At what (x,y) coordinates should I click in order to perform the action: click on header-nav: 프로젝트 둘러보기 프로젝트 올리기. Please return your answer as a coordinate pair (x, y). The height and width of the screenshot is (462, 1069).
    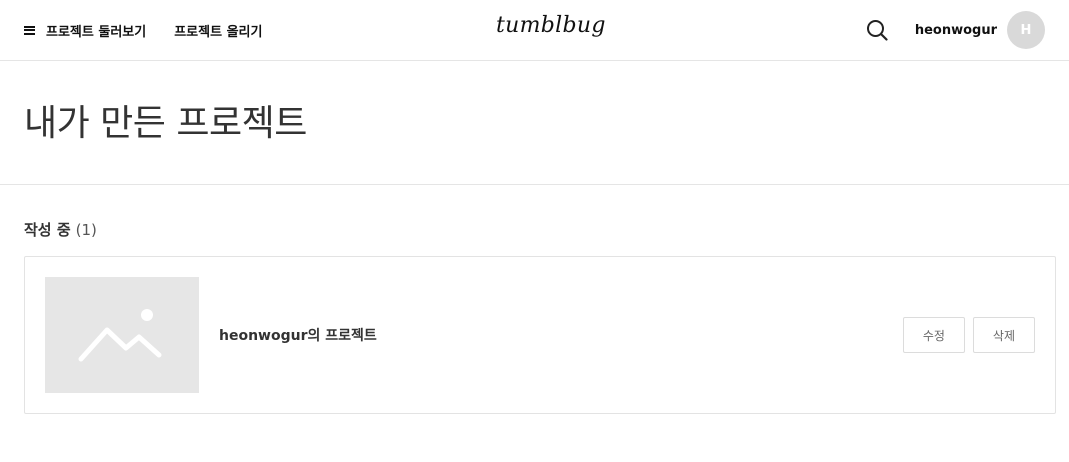
    Looking at the image, I should click on (143, 30).